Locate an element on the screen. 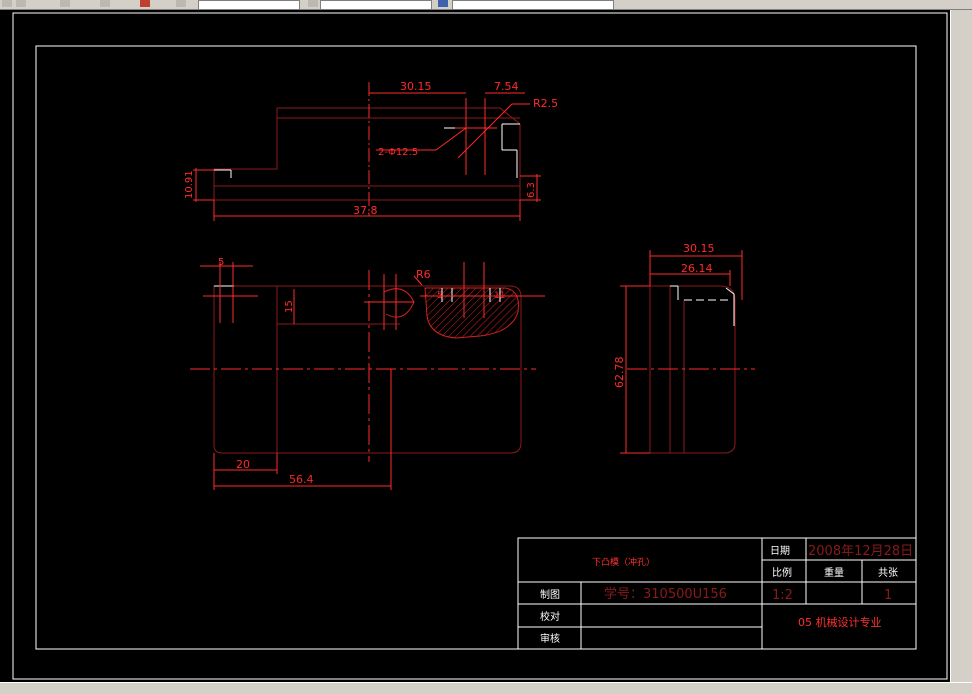  dim-56-4: 56.4 is located at coordinates (301, 479).